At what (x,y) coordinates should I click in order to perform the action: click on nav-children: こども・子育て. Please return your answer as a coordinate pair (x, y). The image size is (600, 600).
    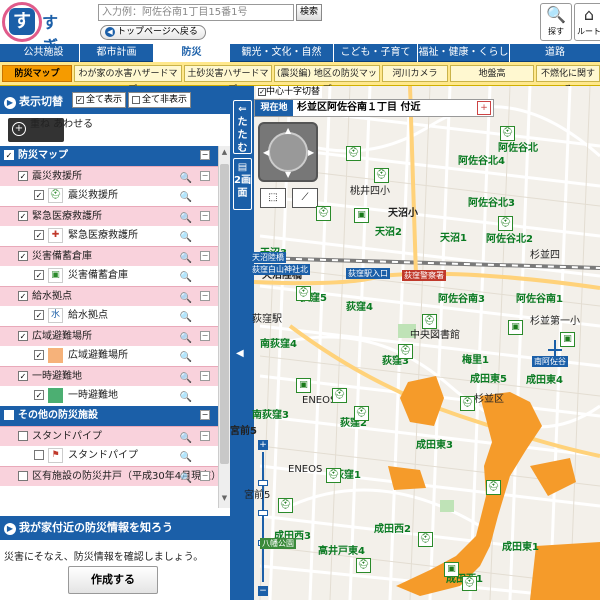
    Looking at the image, I should click on (376, 53).